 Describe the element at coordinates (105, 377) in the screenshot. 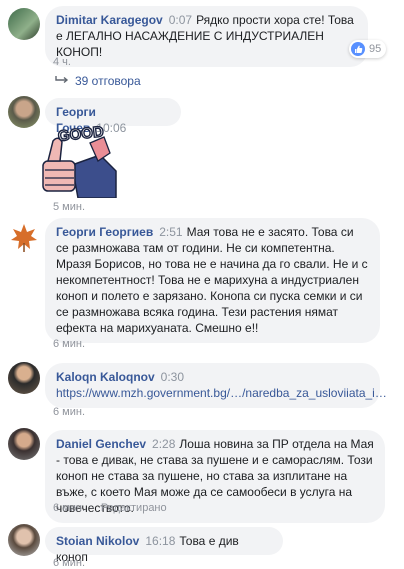

I see `comment-author: Kaloqn Kaloqnov` at that location.